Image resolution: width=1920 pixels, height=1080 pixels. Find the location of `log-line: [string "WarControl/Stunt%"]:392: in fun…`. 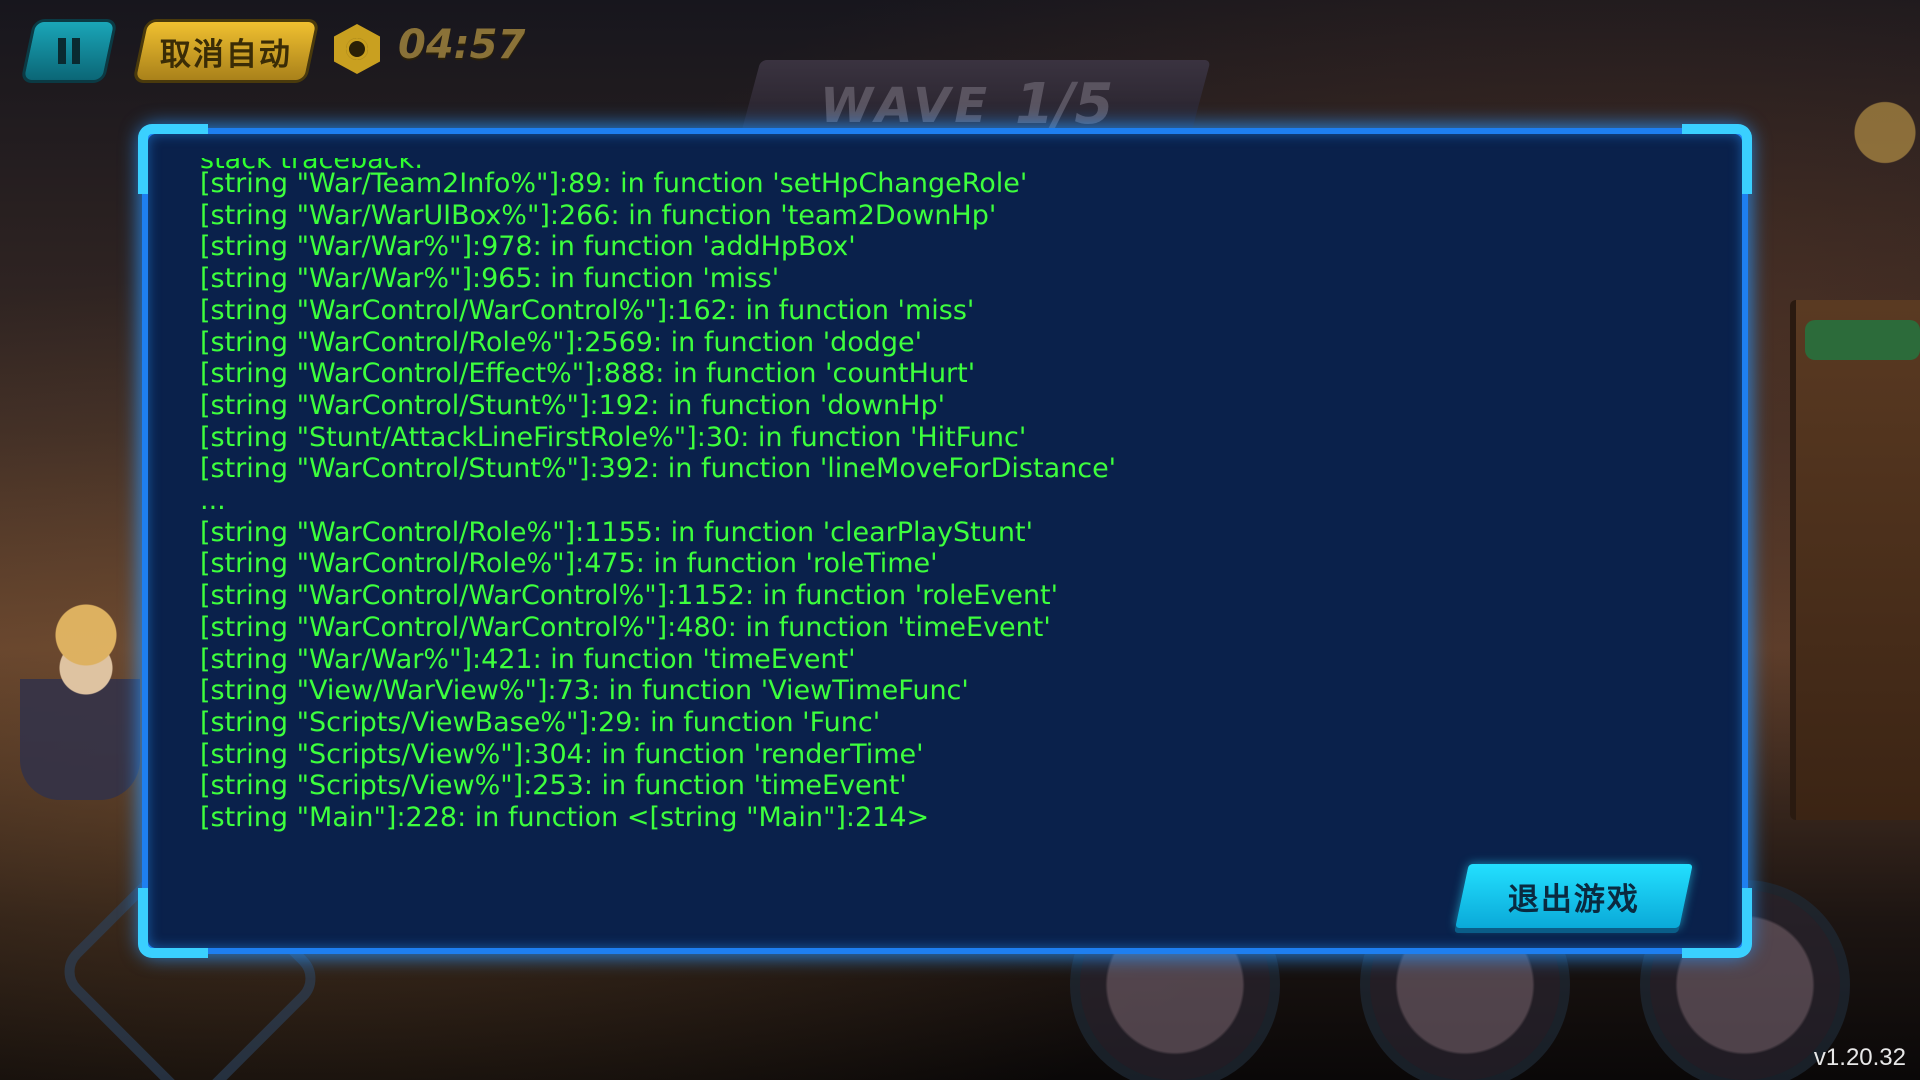

log-line: [string "WarControl/Stunt%"]:392: in fun… is located at coordinates (658, 469).